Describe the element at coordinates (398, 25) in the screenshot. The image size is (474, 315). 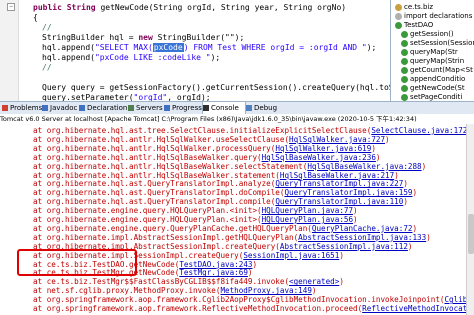
I see `class-icon` at that location.